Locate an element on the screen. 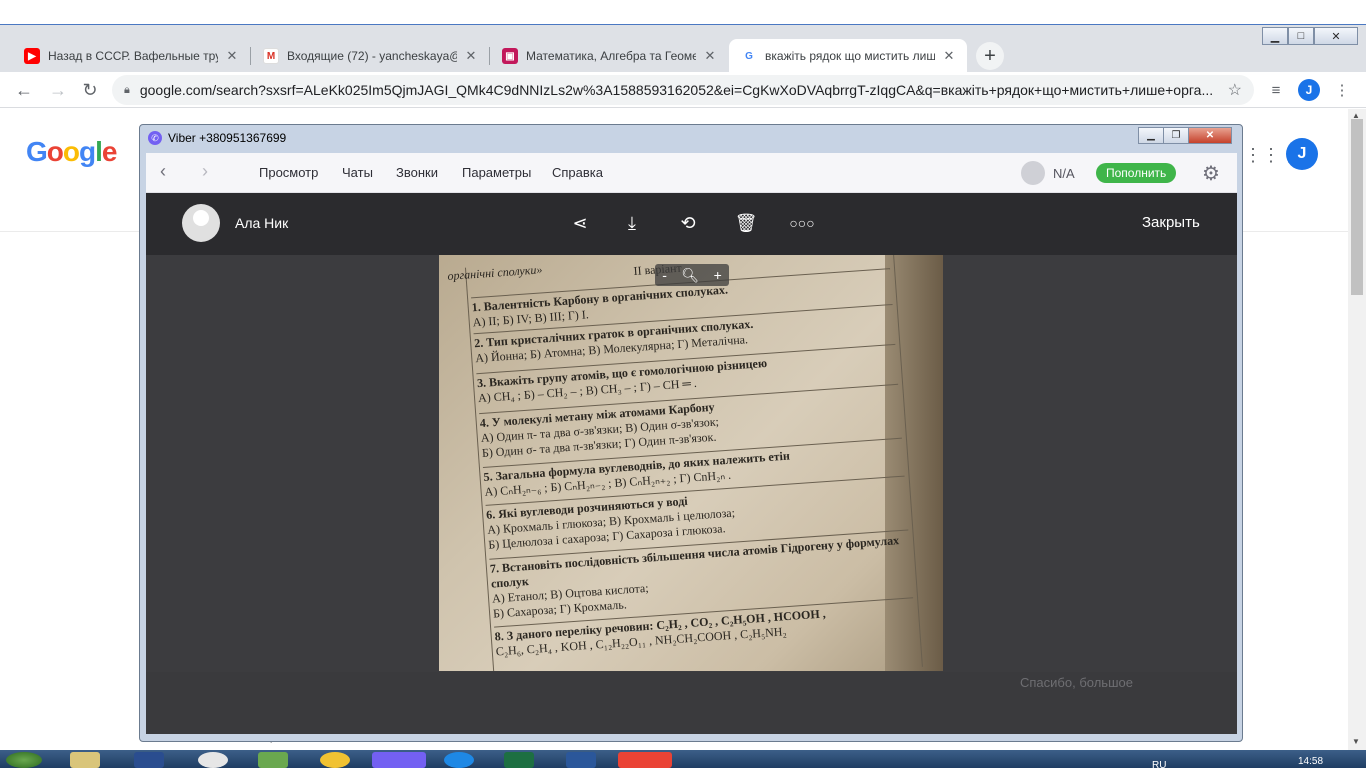 This screenshot has width=1366, height=771. forward-icon: → is located at coordinates (58, 90).